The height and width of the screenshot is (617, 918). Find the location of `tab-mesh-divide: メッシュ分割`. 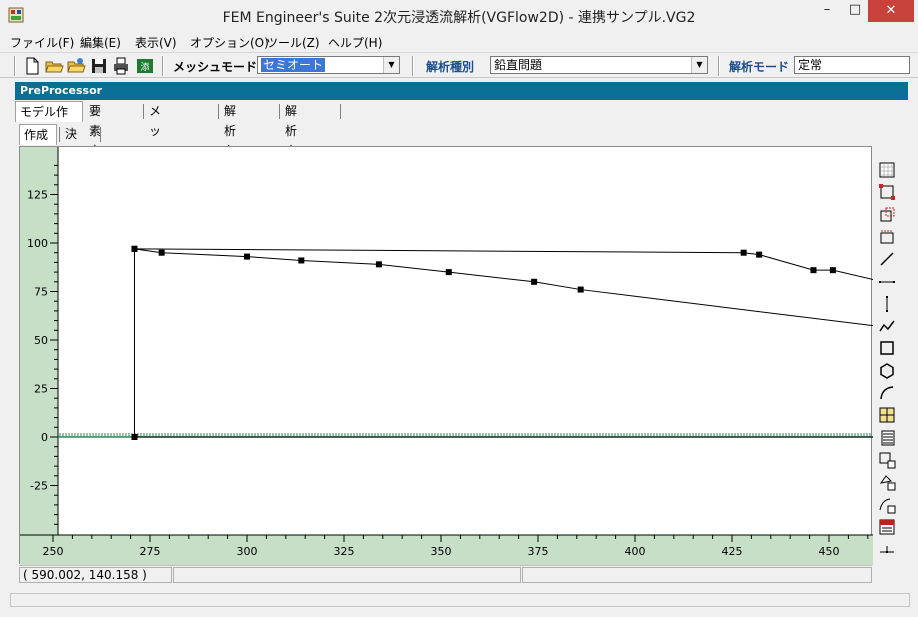

tab-mesh-divide: メッシュ分割 is located at coordinates (155, 159).